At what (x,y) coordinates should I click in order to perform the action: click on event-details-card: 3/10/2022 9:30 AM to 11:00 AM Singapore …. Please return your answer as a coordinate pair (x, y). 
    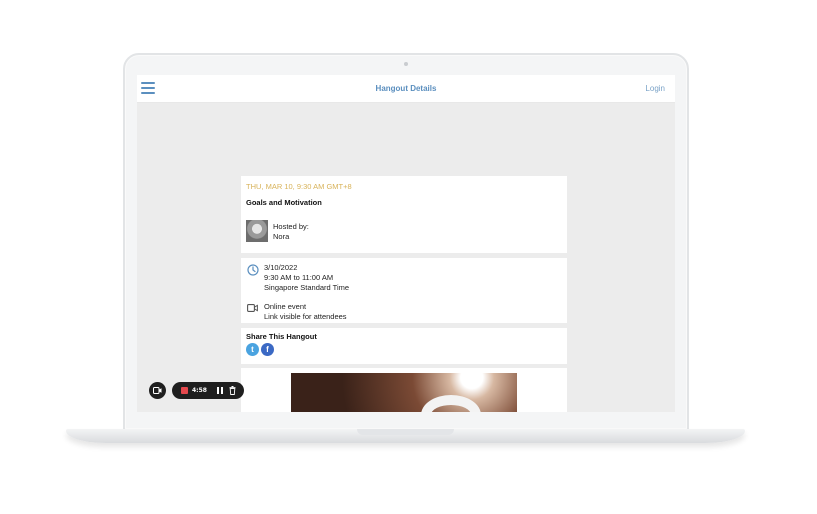
    Looking at the image, I should click on (404, 290).